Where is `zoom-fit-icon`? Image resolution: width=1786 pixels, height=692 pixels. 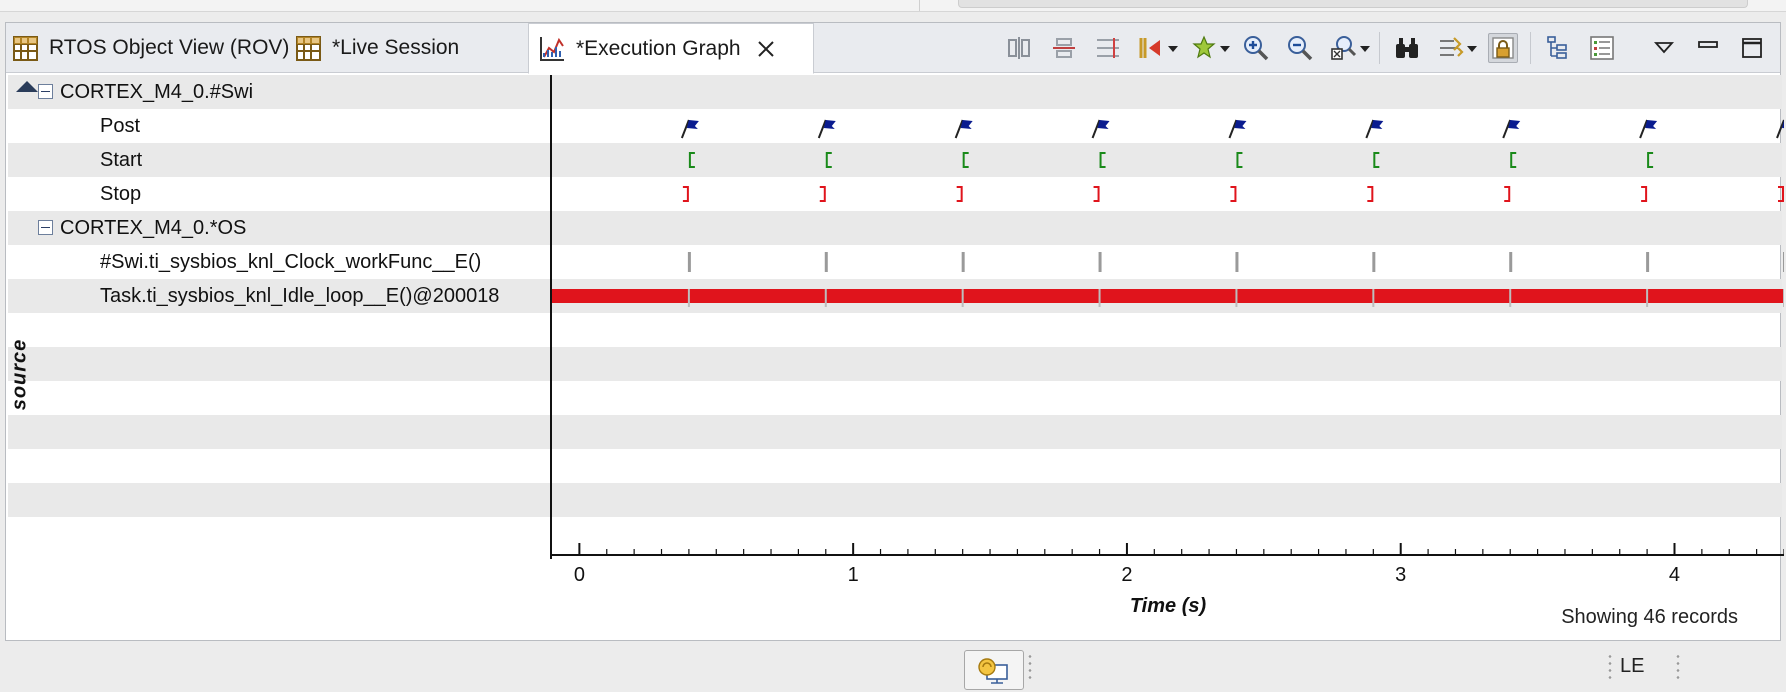 zoom-fit-icon is located at coordinates (1344, 48).